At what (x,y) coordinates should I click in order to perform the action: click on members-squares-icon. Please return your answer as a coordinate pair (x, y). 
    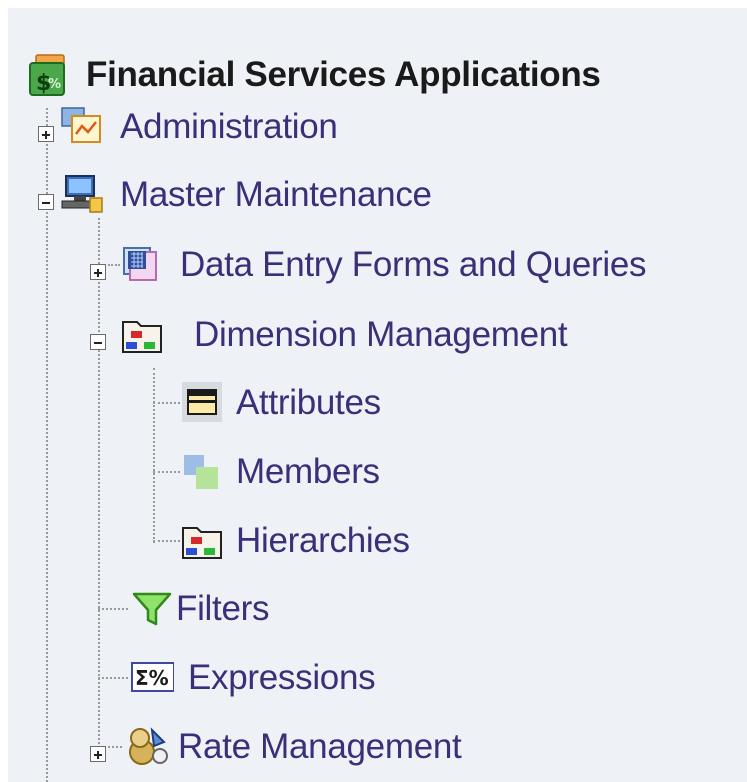
    Looking at the image, I should click on (201, 472).